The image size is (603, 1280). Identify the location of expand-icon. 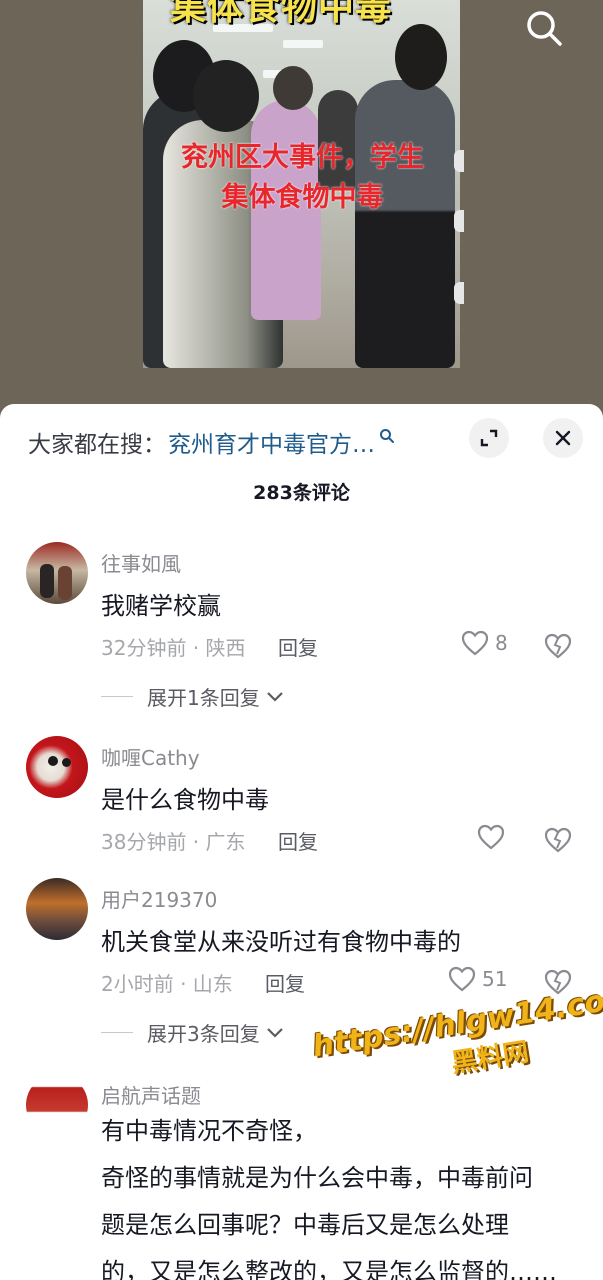
(489, 438).